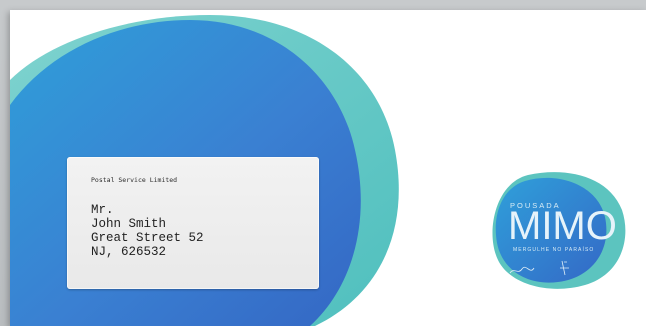 The height and width of the screenshot is (326, 646). I want to click on sender-label: Postal Service Limited, so click(134, 180).